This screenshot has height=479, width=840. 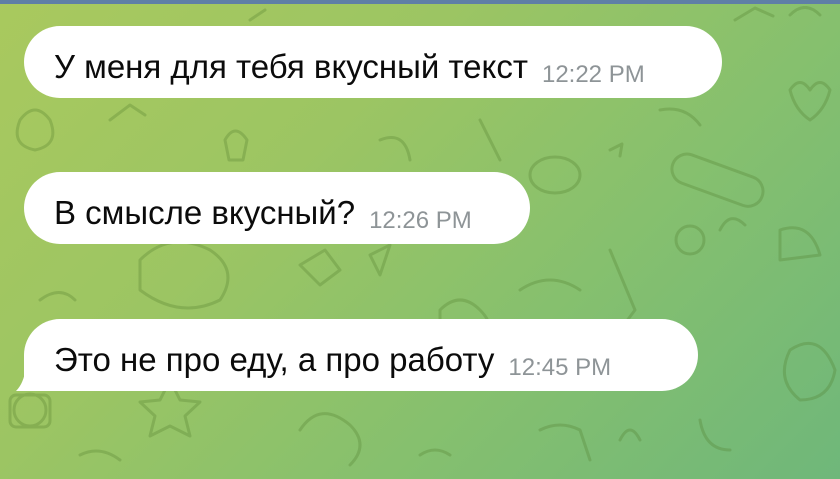 What do you see at coordinates (274, 359) in the screenshot?
I see `message-text: Это не про еду, а про работу` at bounding box center [274, 359].